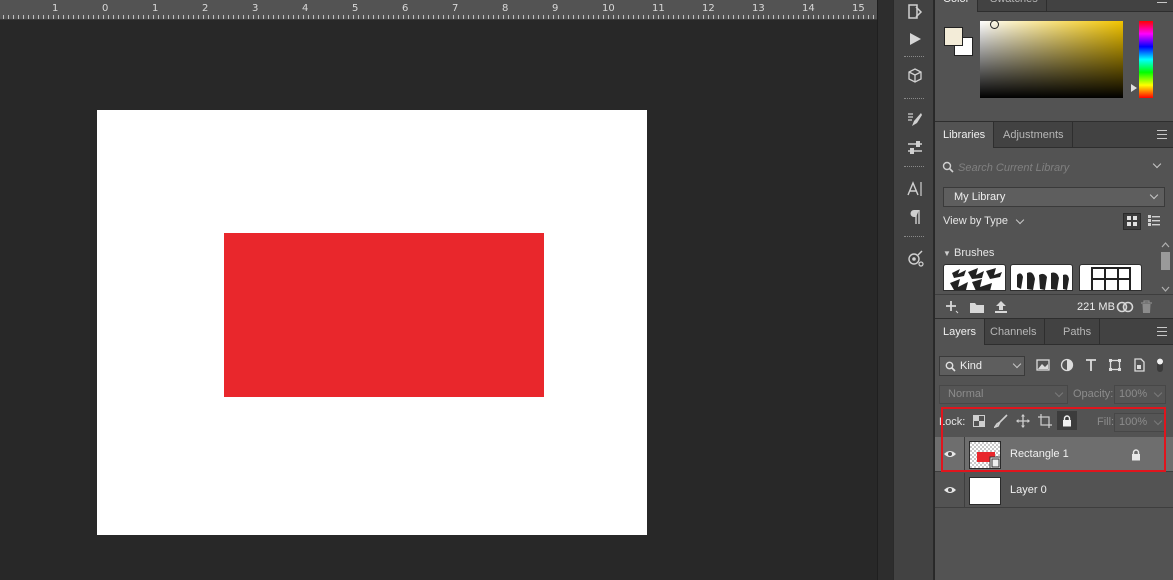 This screenshot has height=580, width=1173. I want to click on library-scrollbar, so click(1165, 268).